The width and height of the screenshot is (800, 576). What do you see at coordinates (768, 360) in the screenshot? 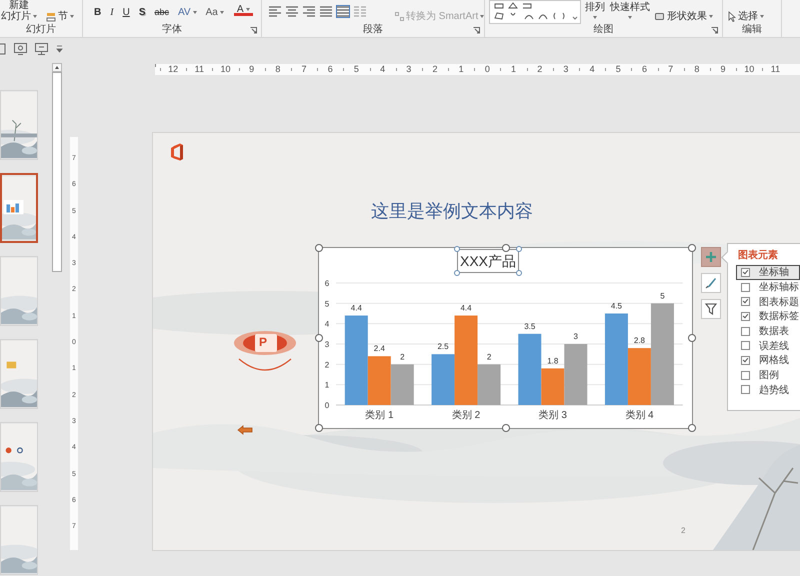
I see `chart-element-item: 网格线` at bounding box center [768, 360].